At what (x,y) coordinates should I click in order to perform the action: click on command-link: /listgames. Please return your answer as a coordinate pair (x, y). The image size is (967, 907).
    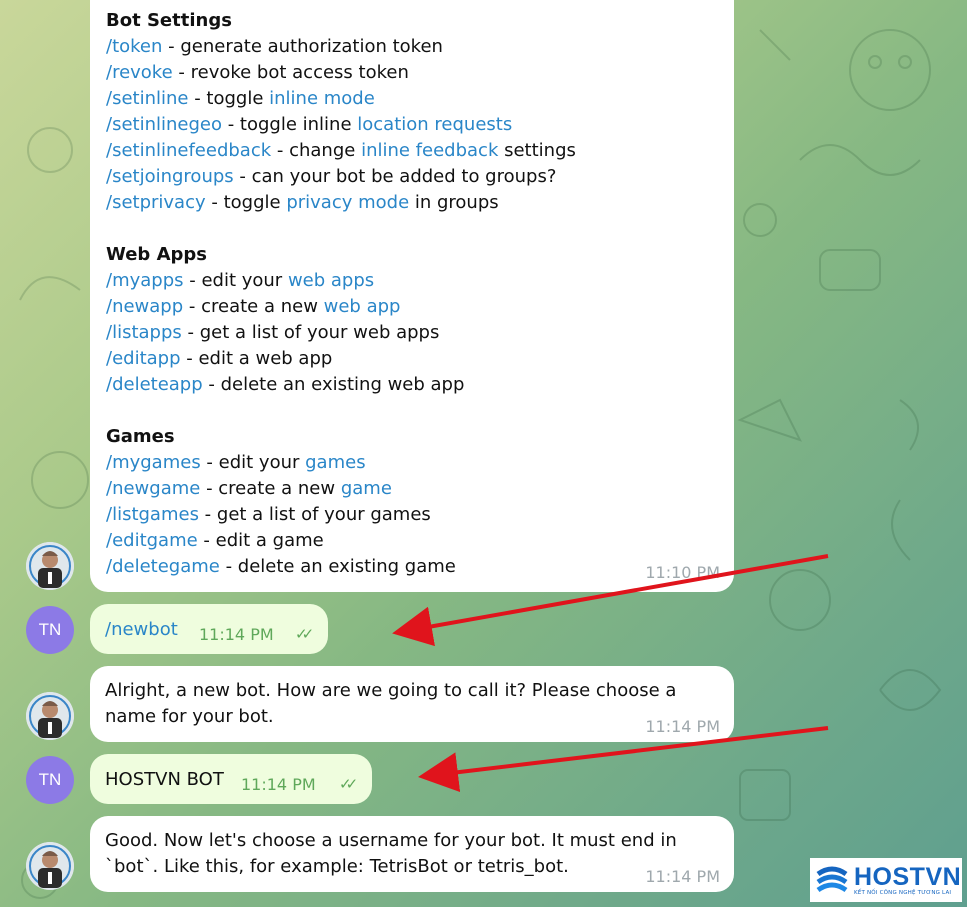
    Looking at the image, I should click on (152, 514).